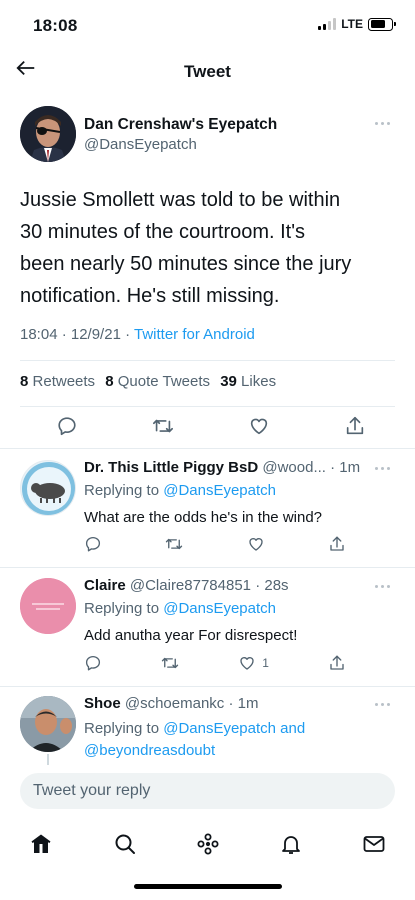  What do you see at coordinates (215, 663) in the screenshot?
I see `reply-actions: 1` at bounding box center [215, 663].